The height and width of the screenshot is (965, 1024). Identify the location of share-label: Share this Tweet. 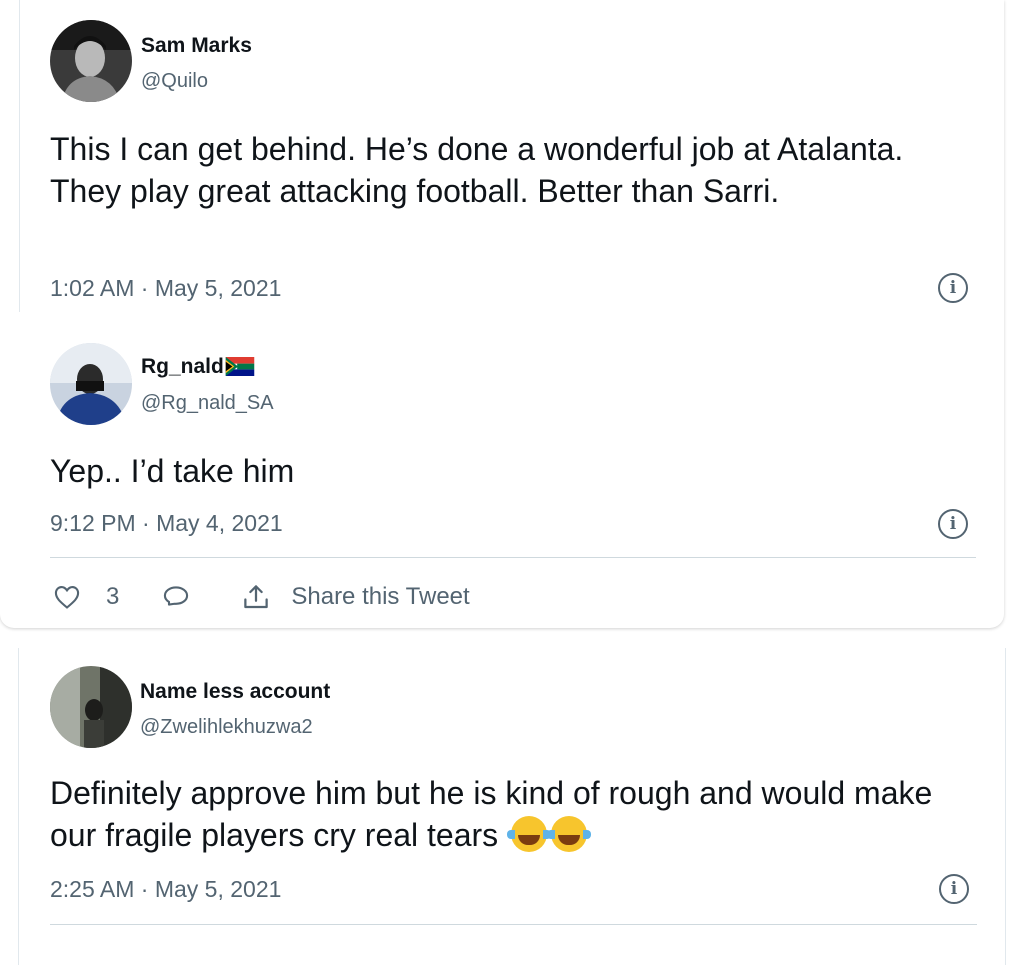
(380, 596).